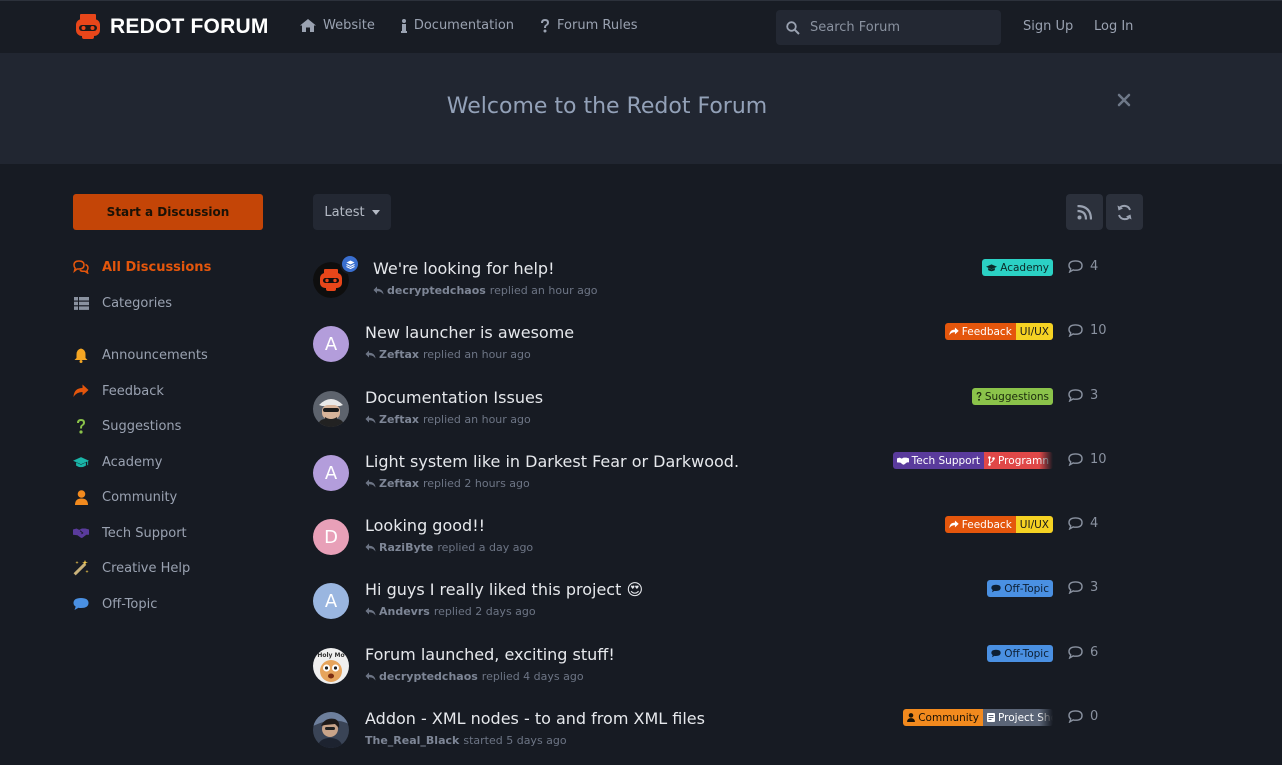 The width and height of the screenshot is (1282, 765). I want to click on sidebar-item-all-discussions: All Discussions, so click(142, 267).